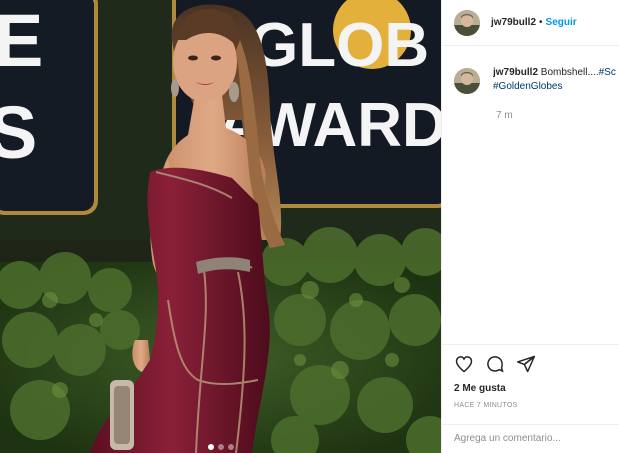 This screenshot has height=453, width=619. I want to click on post-header: jw79bull2 • Seguir, so click(530, 23).